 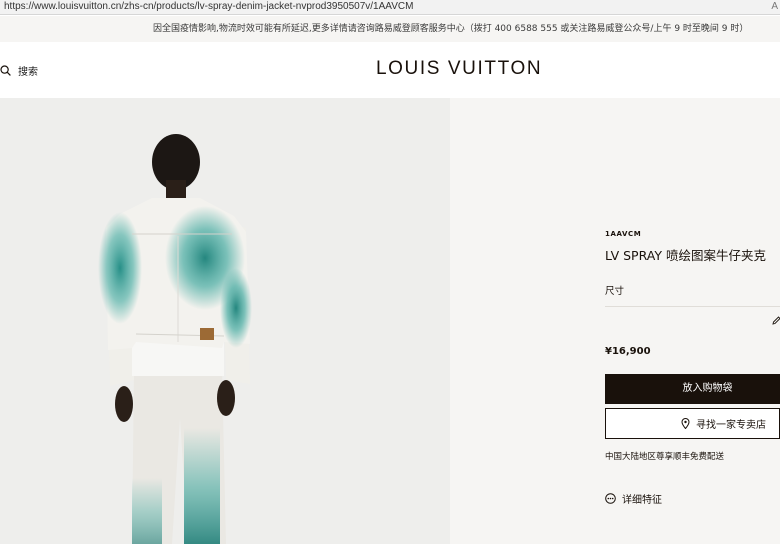 What do you see at coordinates (685, 423) in the screenshot?
I see `location-pin-icon` at bounding box center [685, 423].